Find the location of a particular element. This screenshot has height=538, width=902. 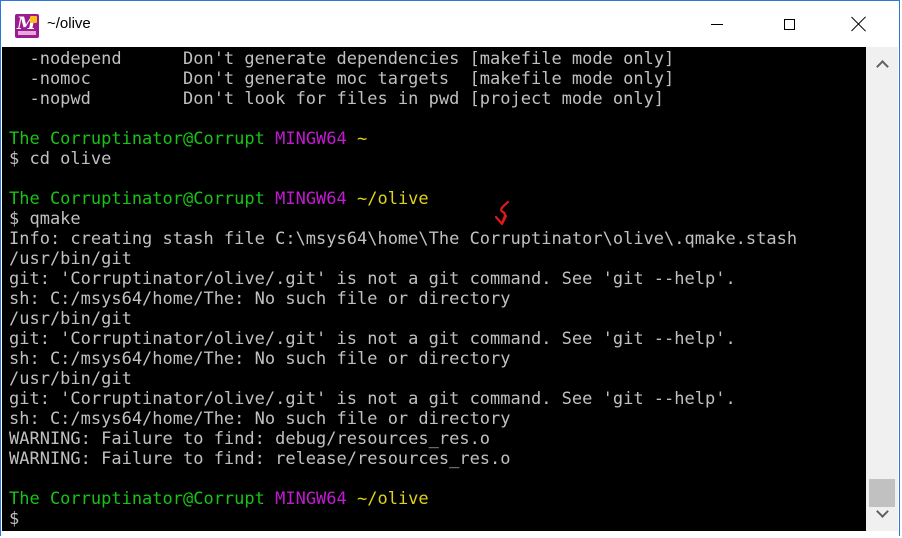

terminal-text: $ is located at coordinates (14, 519).